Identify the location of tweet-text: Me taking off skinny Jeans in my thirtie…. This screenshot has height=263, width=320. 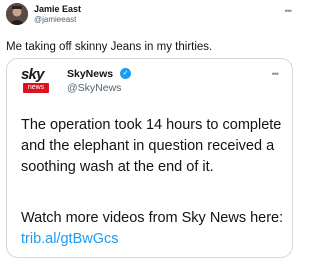
(109, 47).